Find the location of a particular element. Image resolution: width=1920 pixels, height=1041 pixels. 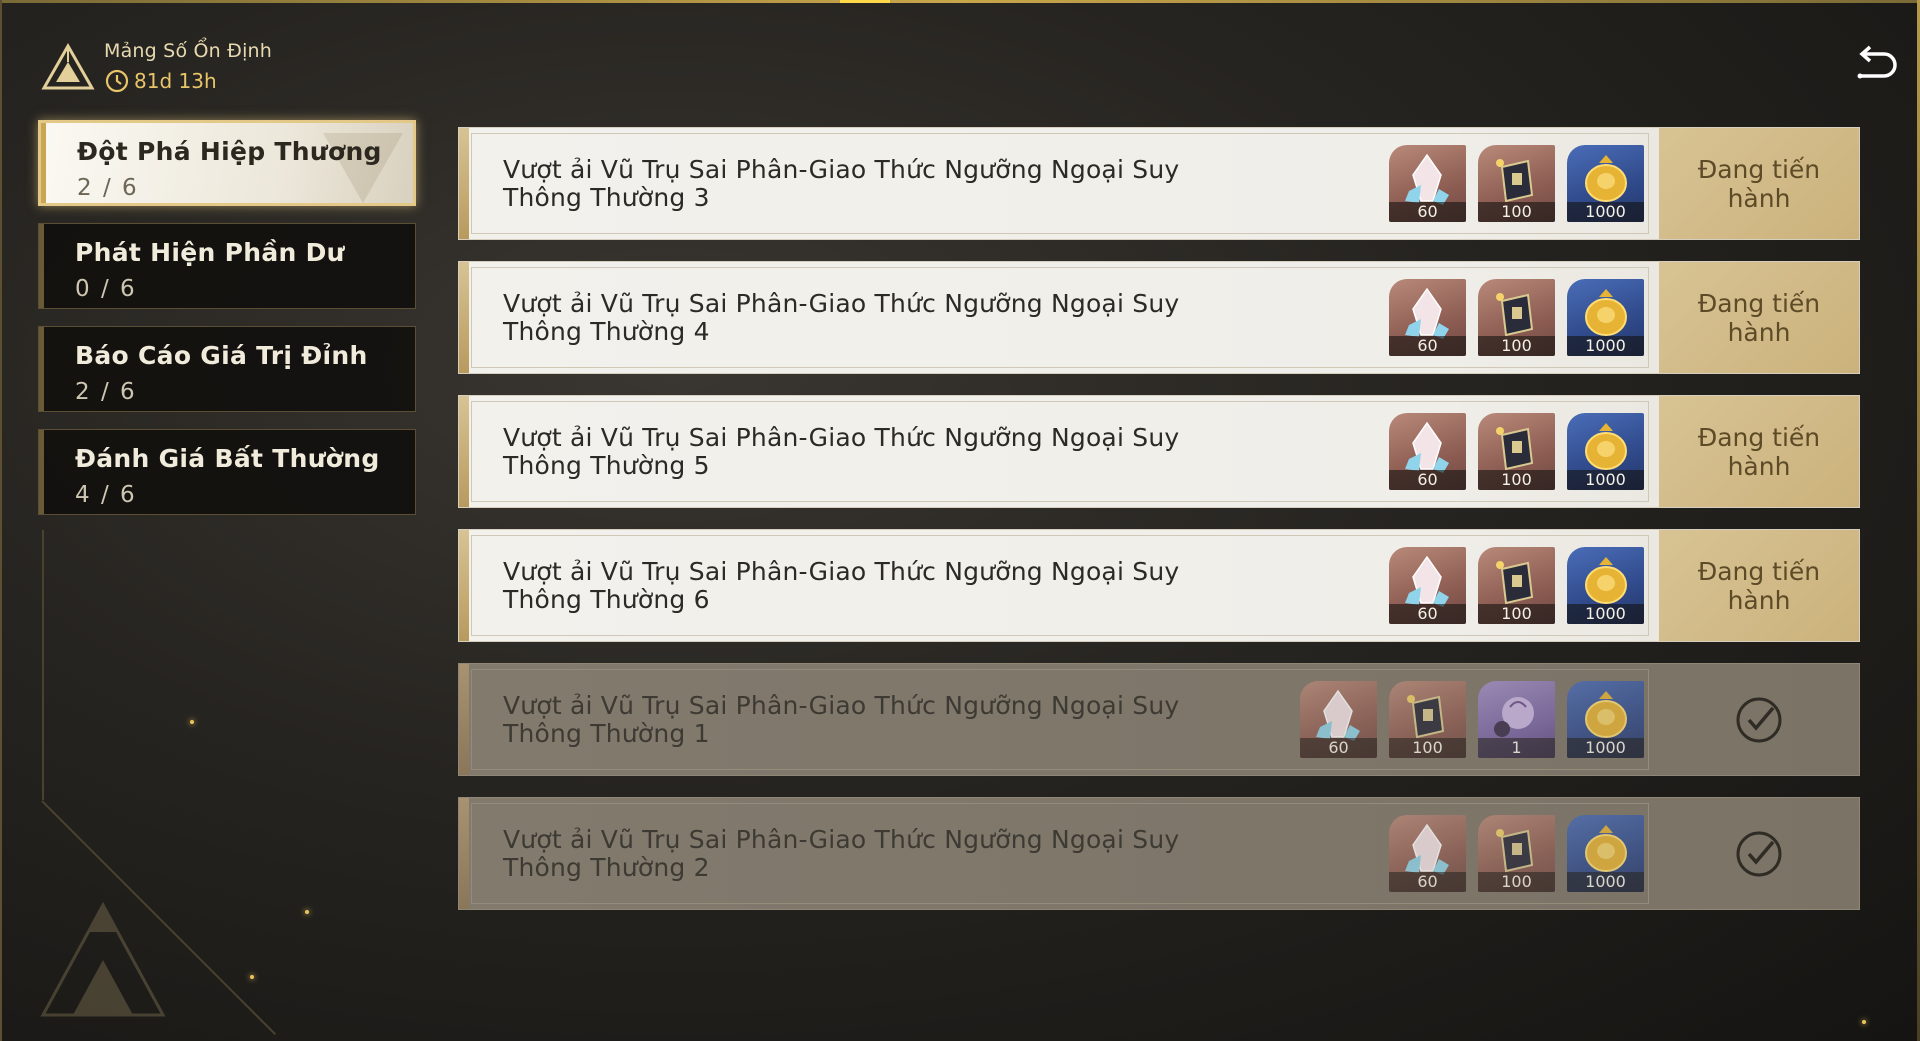

sidebar-item-breakthrough: Đột Phá Hiệp Thương 2 / 6 is located at coordinates (227, 163).